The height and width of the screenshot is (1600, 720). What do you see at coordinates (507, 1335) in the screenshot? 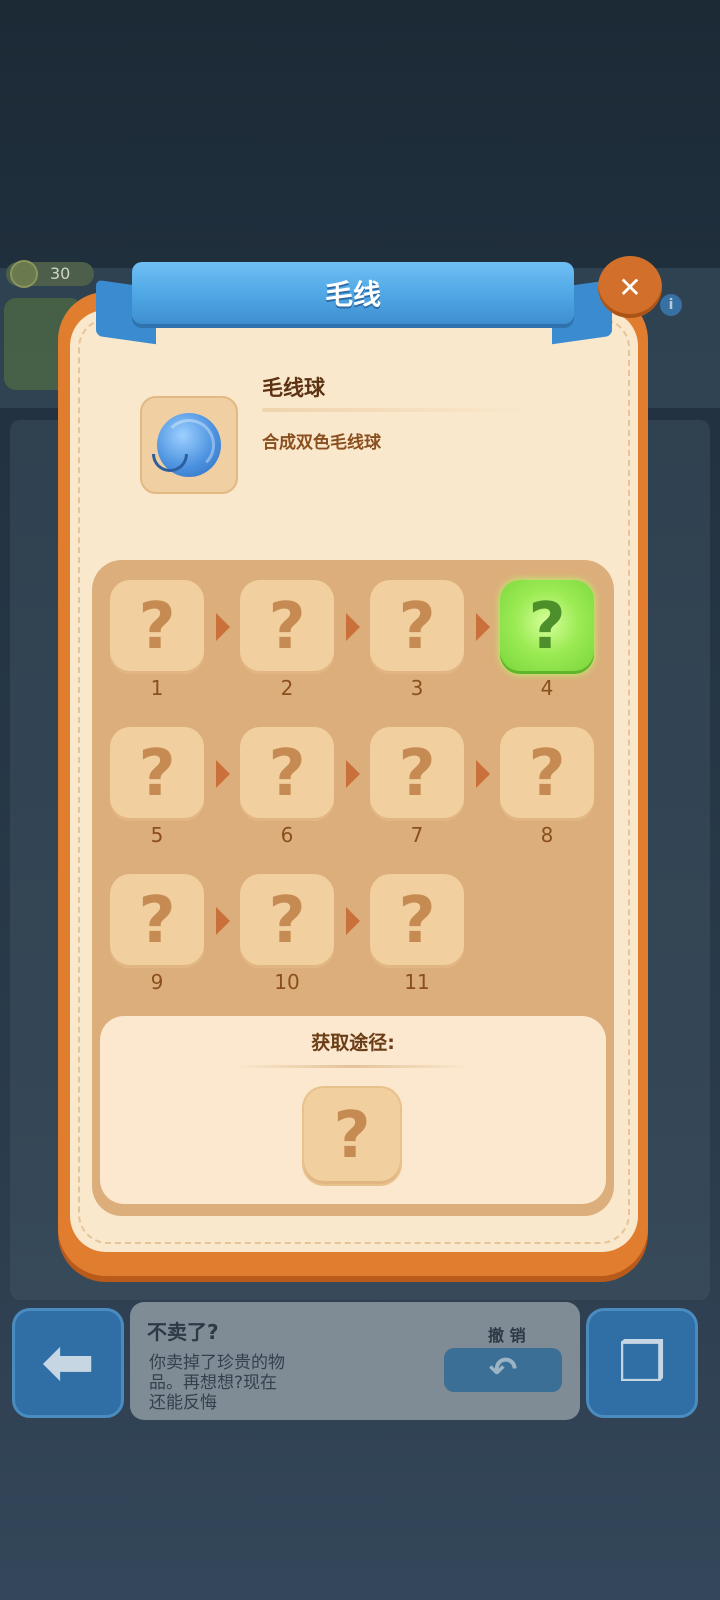
I see `undo-label: 撤 销` at bounding box center [507, 1335].